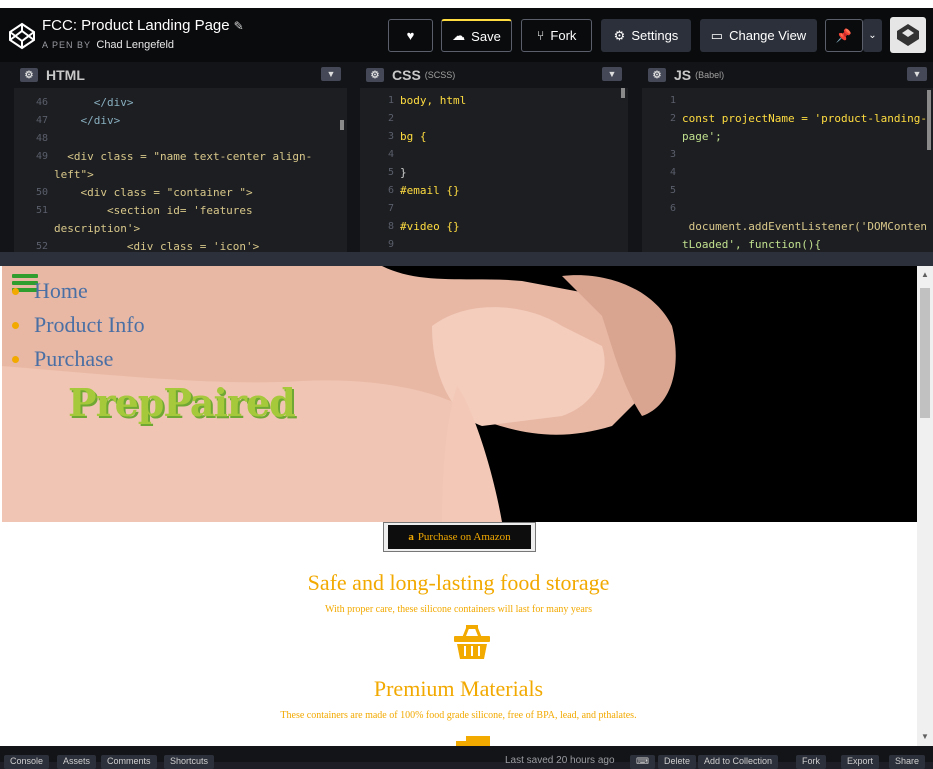 This screenshot has width=933, height=769. Describe the element at coordinates (41, 210) in the screenshot. I see `line-number: 51` at that location.